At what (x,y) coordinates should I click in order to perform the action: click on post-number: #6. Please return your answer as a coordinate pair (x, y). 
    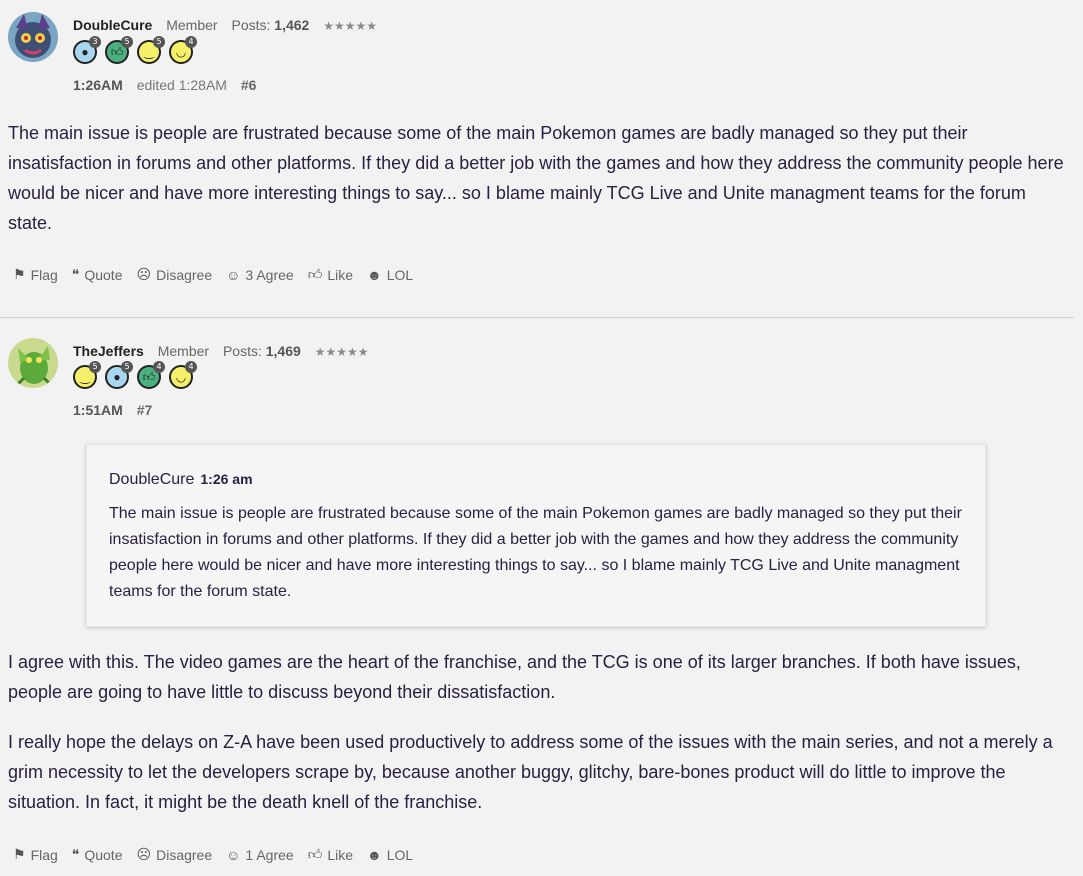
    Looking at the image, I should click on (249, 85).